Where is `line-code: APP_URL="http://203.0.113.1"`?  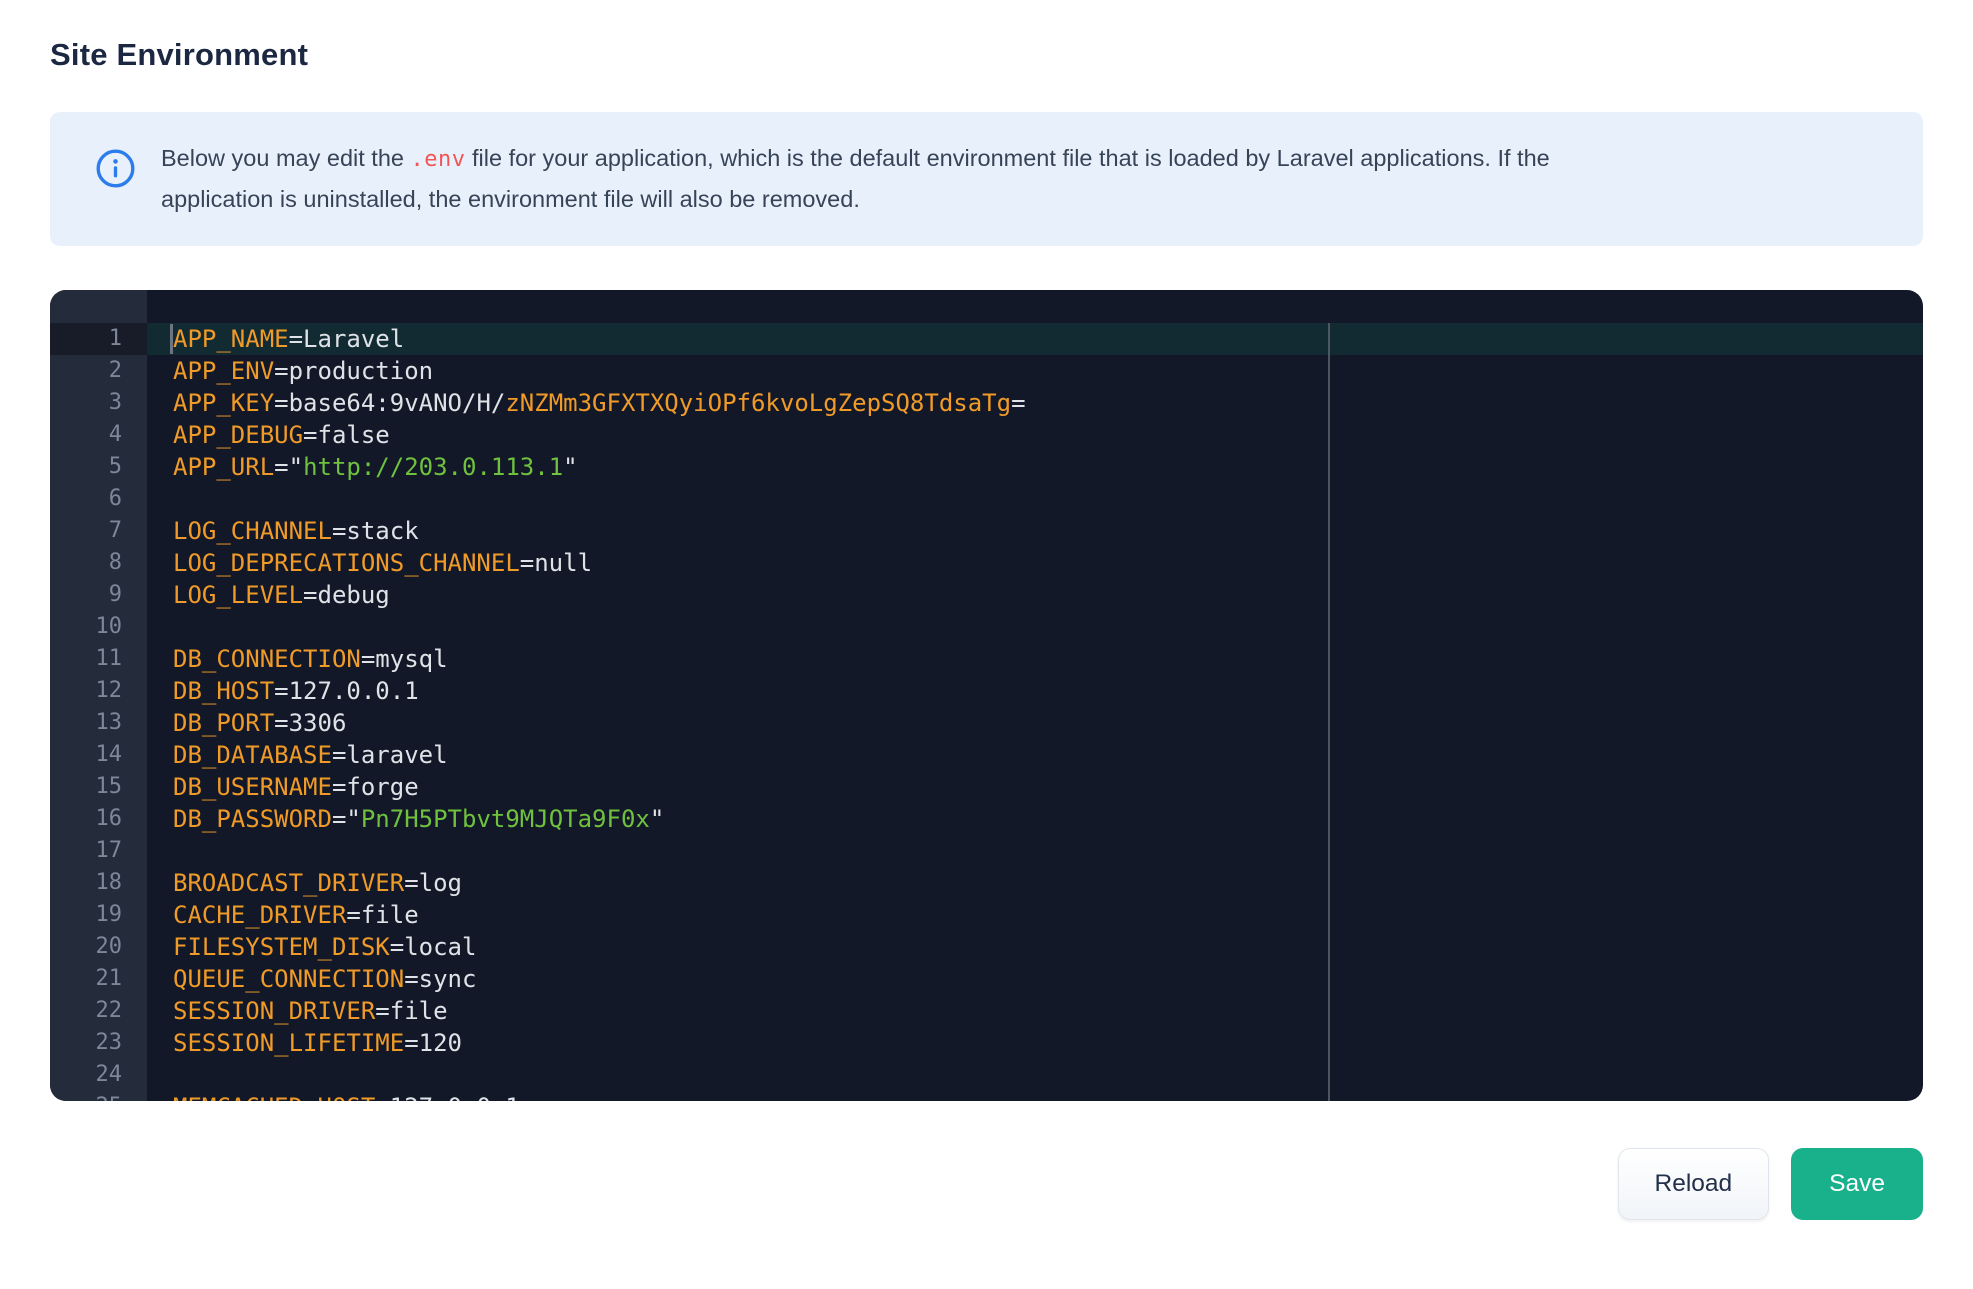
line-code: APP_URL="http://203.0.113.1" is located at coordinates (1035, 467).